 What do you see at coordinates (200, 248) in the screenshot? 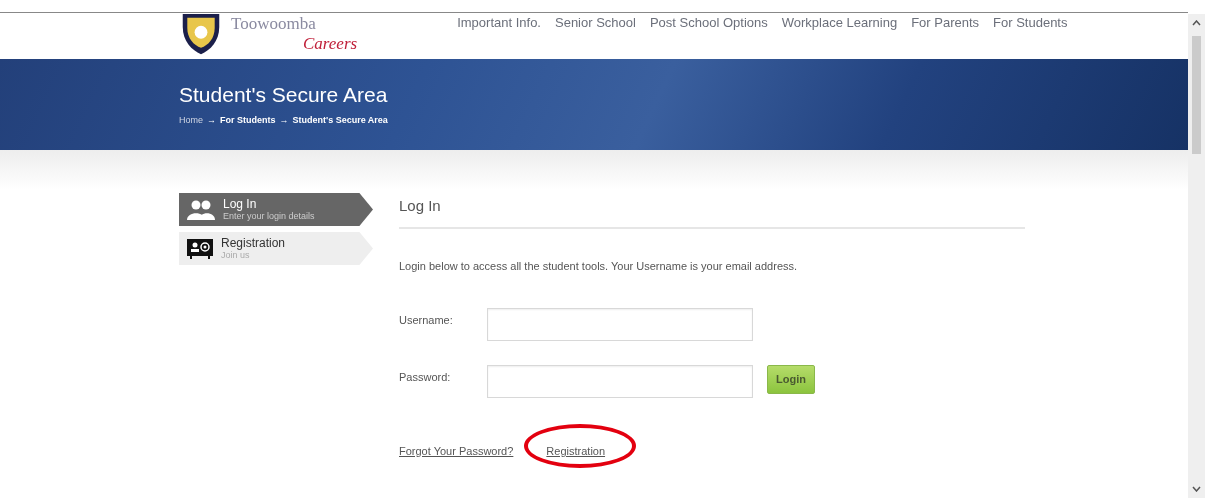
I see `contact-card-icon` at bounding box center [200, 248].